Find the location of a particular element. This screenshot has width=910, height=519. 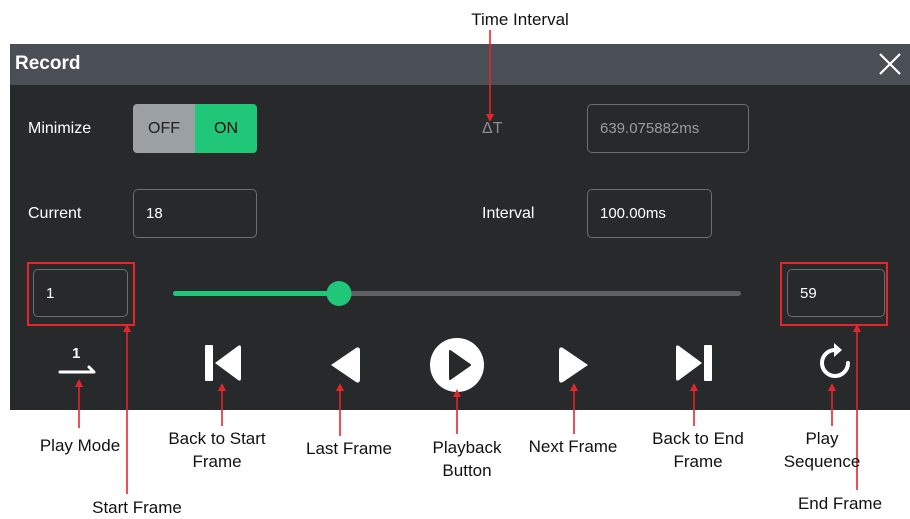

minimize-label: Minimize is located at coordinates (60, 128).